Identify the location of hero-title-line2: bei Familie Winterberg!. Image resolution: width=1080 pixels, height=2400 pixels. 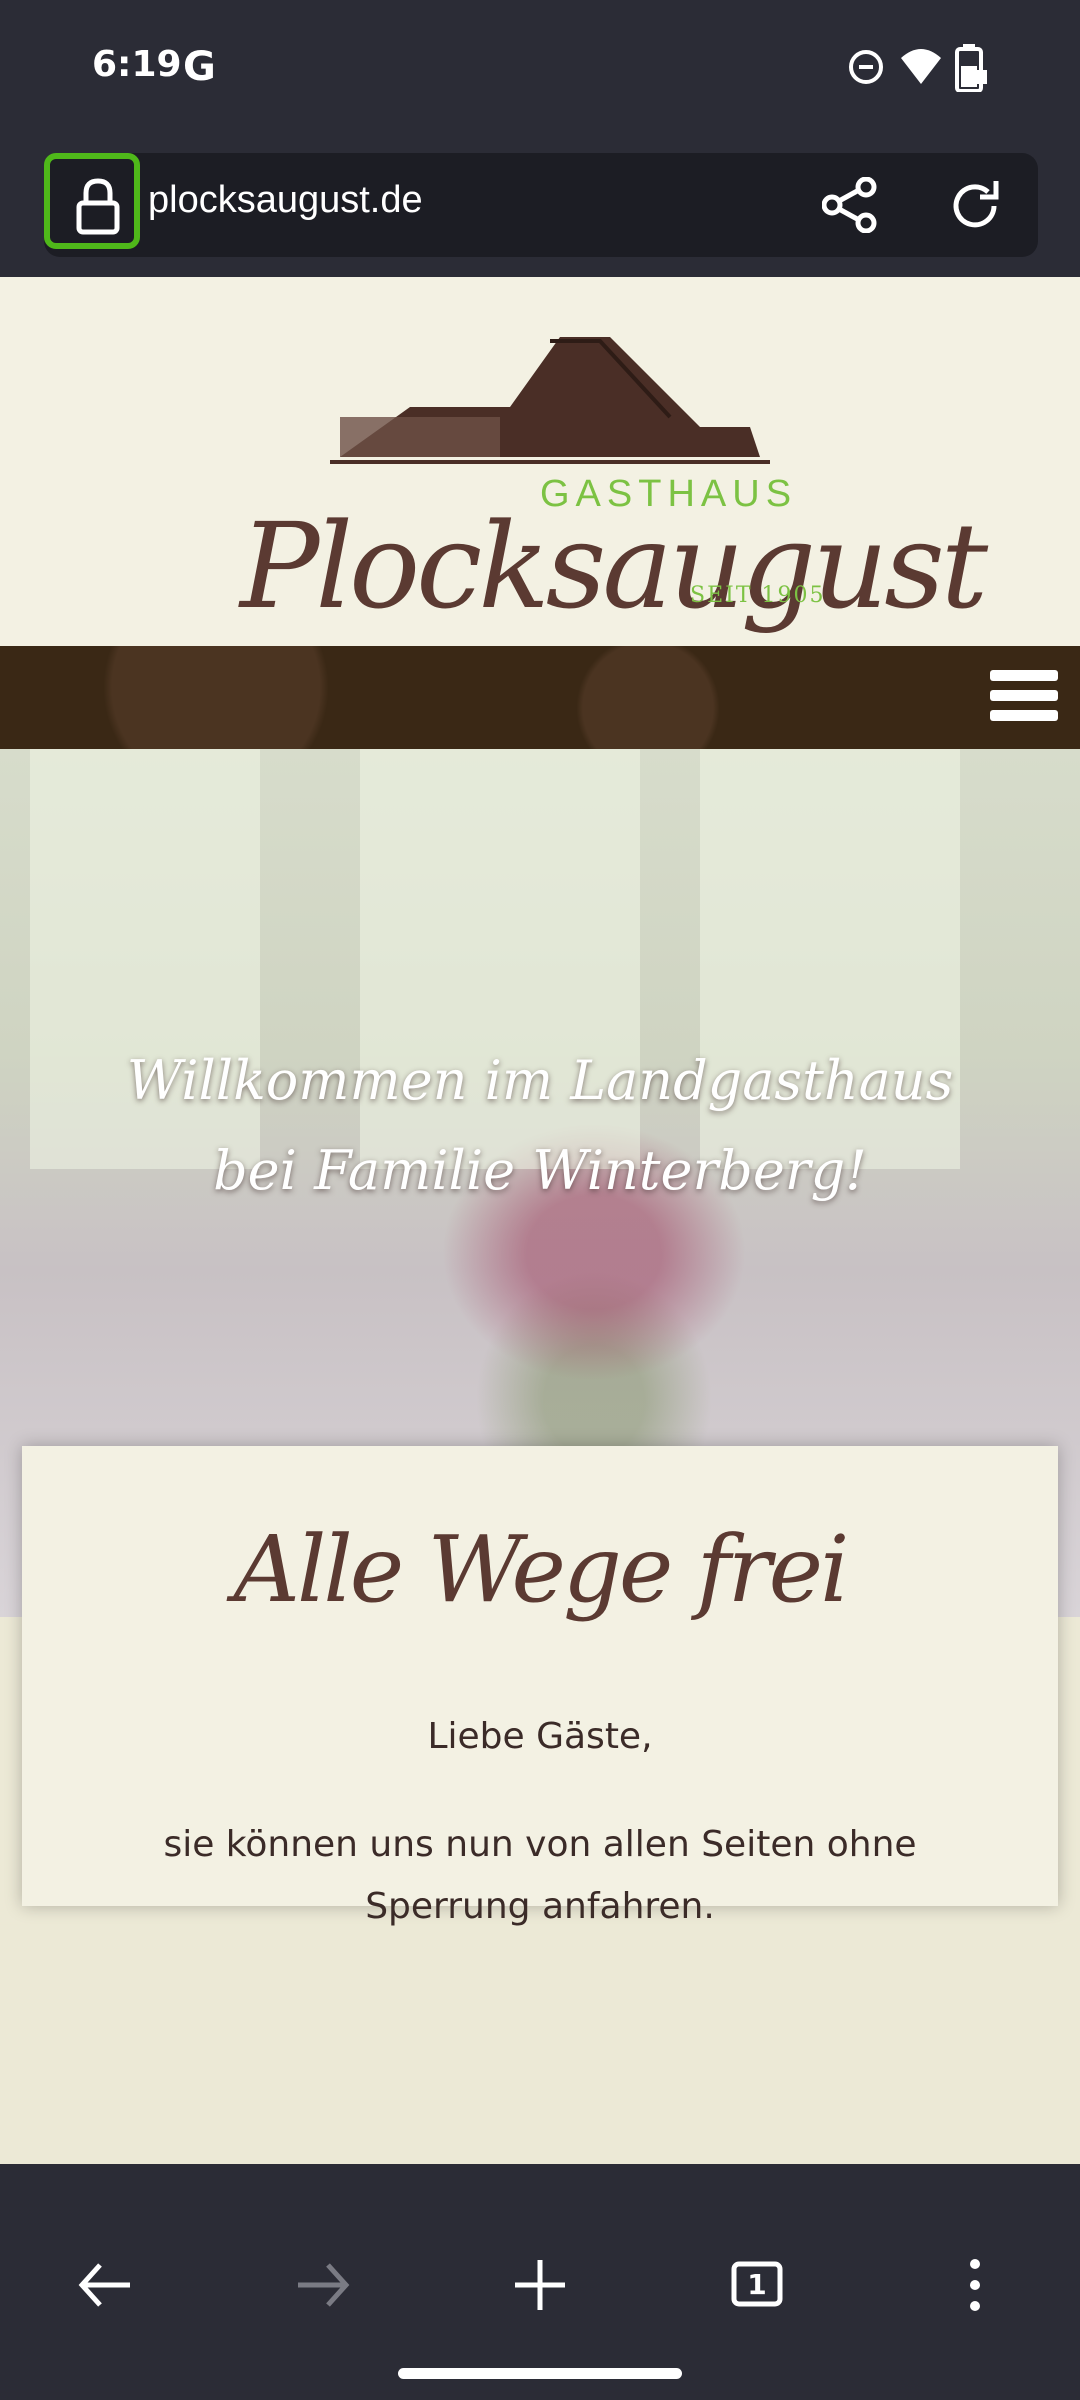
(540, 1170).